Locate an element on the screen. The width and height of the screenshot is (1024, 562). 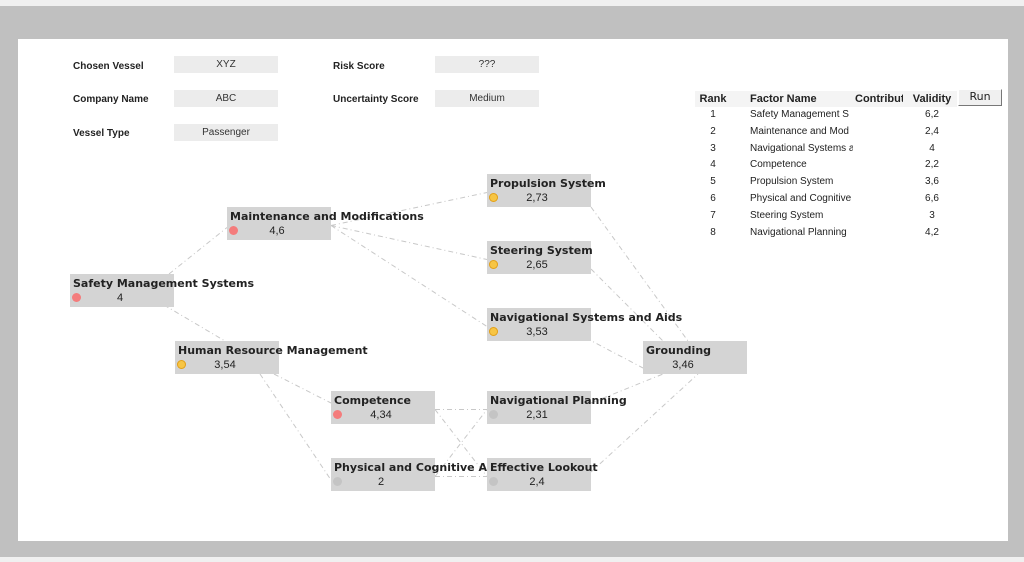
edge-hrm-comp is located at coordinates (302, 388).